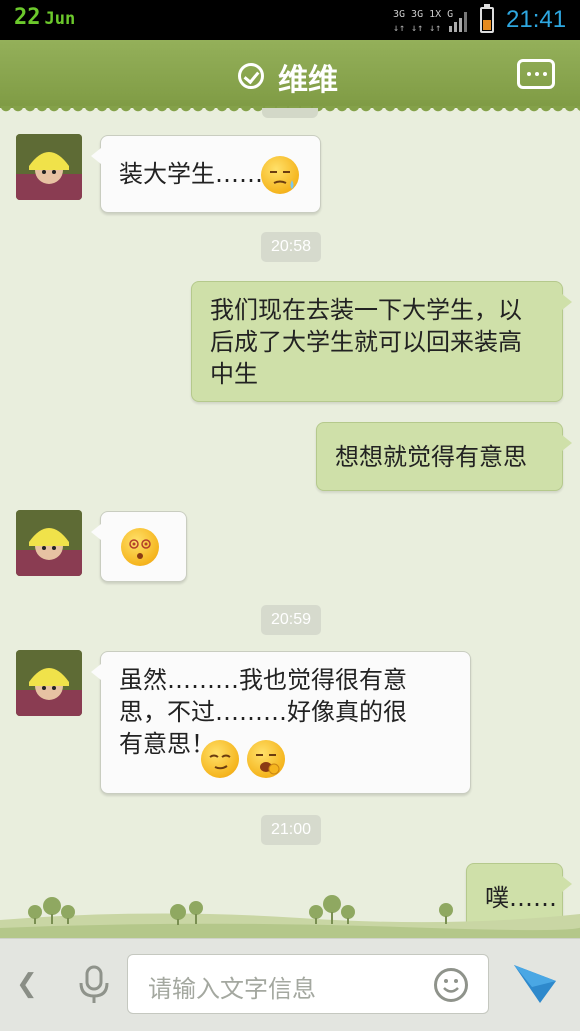 This screenshot has width=580, height=1031. What do you see at coordinates (430, 21) in the screenshot?
I see `signal-icon: 3G 3G 1X G ↓↑ ↓↑ ↓↑` at bounding box center [430, 21].